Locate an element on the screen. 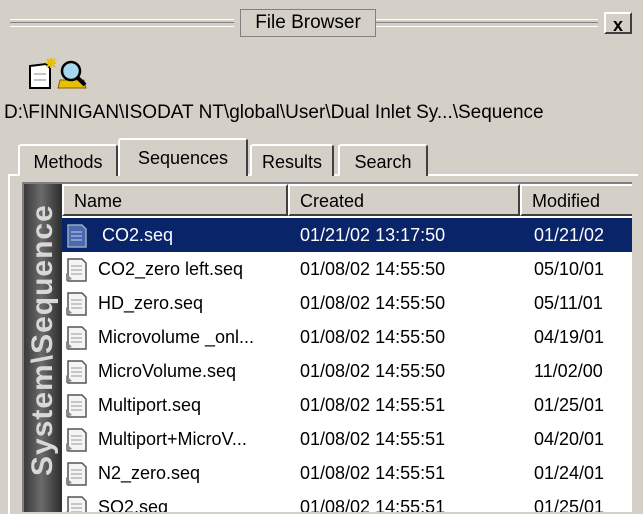 This screenshot has width=643, height=514. file-name-cell: CO2_zero left.seq is located at coordinates (175, 269).